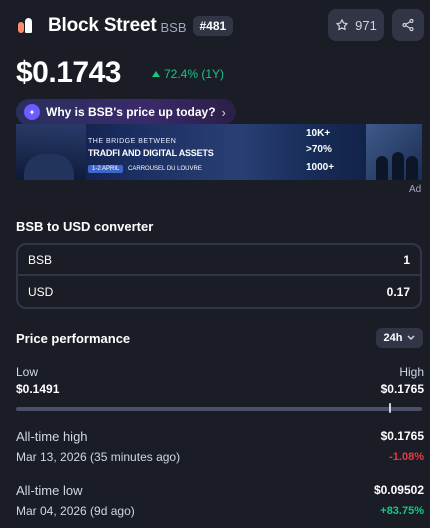  What do you see at coordinates (394, 152) in the screenshot?
I see `ad-panel-photo` at bounding box center [394, 152].